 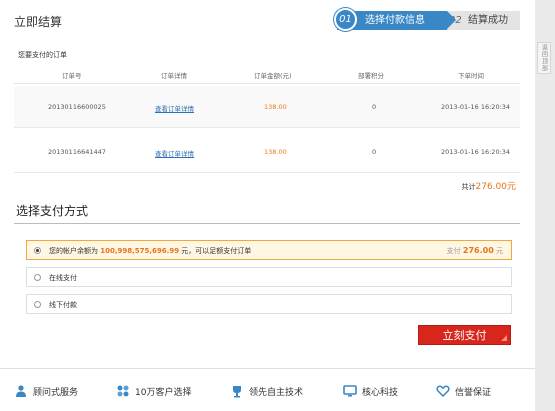 I want to click on feature-consulting: 顾问式服务, so click(x=46, y=391).